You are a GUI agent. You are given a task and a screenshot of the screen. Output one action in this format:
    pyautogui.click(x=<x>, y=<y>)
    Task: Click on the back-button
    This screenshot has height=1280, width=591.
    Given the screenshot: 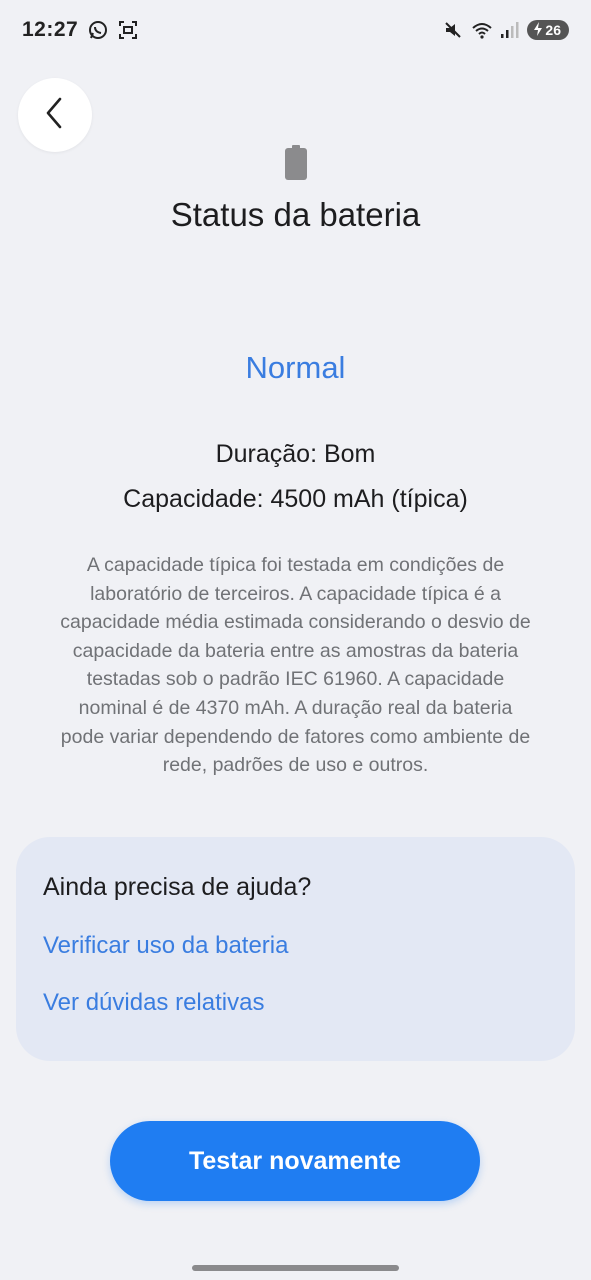 What is the action you would take?
    pyautogui.click(x=55, y=115)
    